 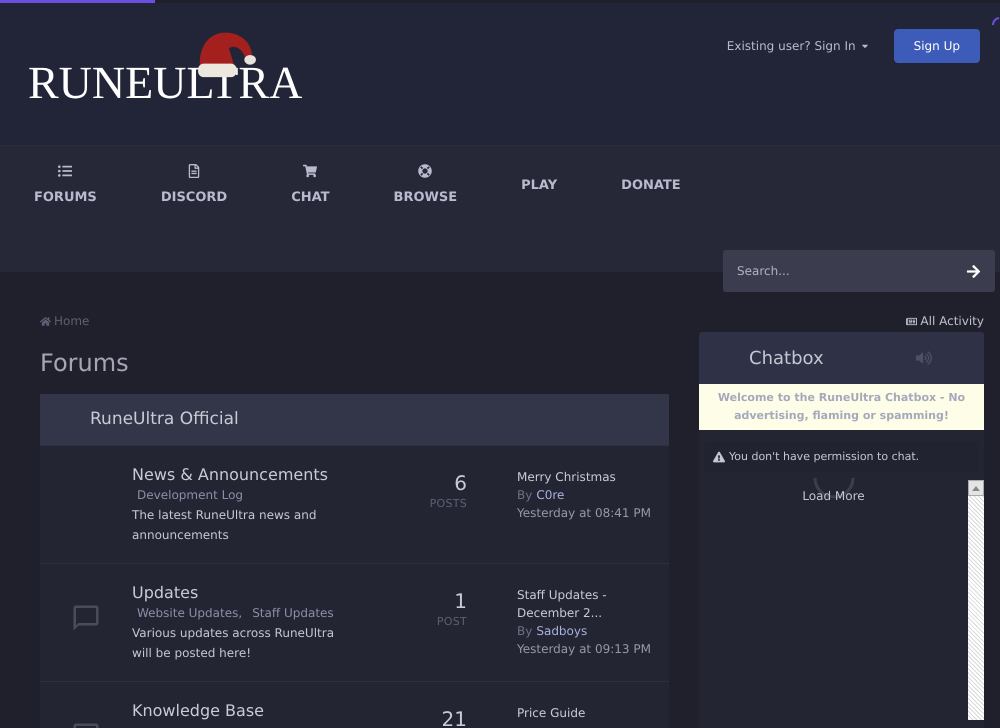 What do you see at coordinates (194, 185) in the screenshot?
I see `nav-item: DISCORD` at bounding box center [194, 185].